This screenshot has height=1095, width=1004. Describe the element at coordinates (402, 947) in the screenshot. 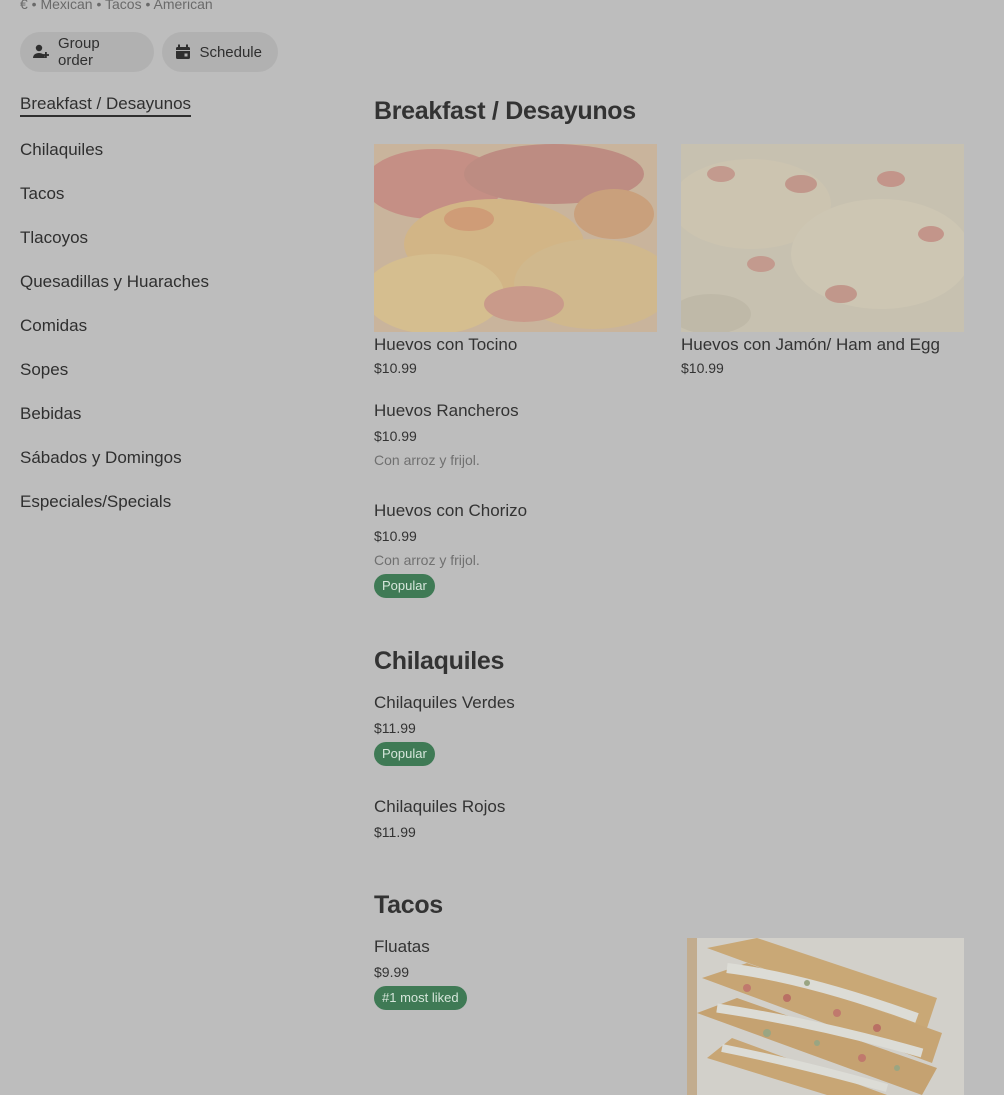

I see `item-name: Fluatas` at that location.